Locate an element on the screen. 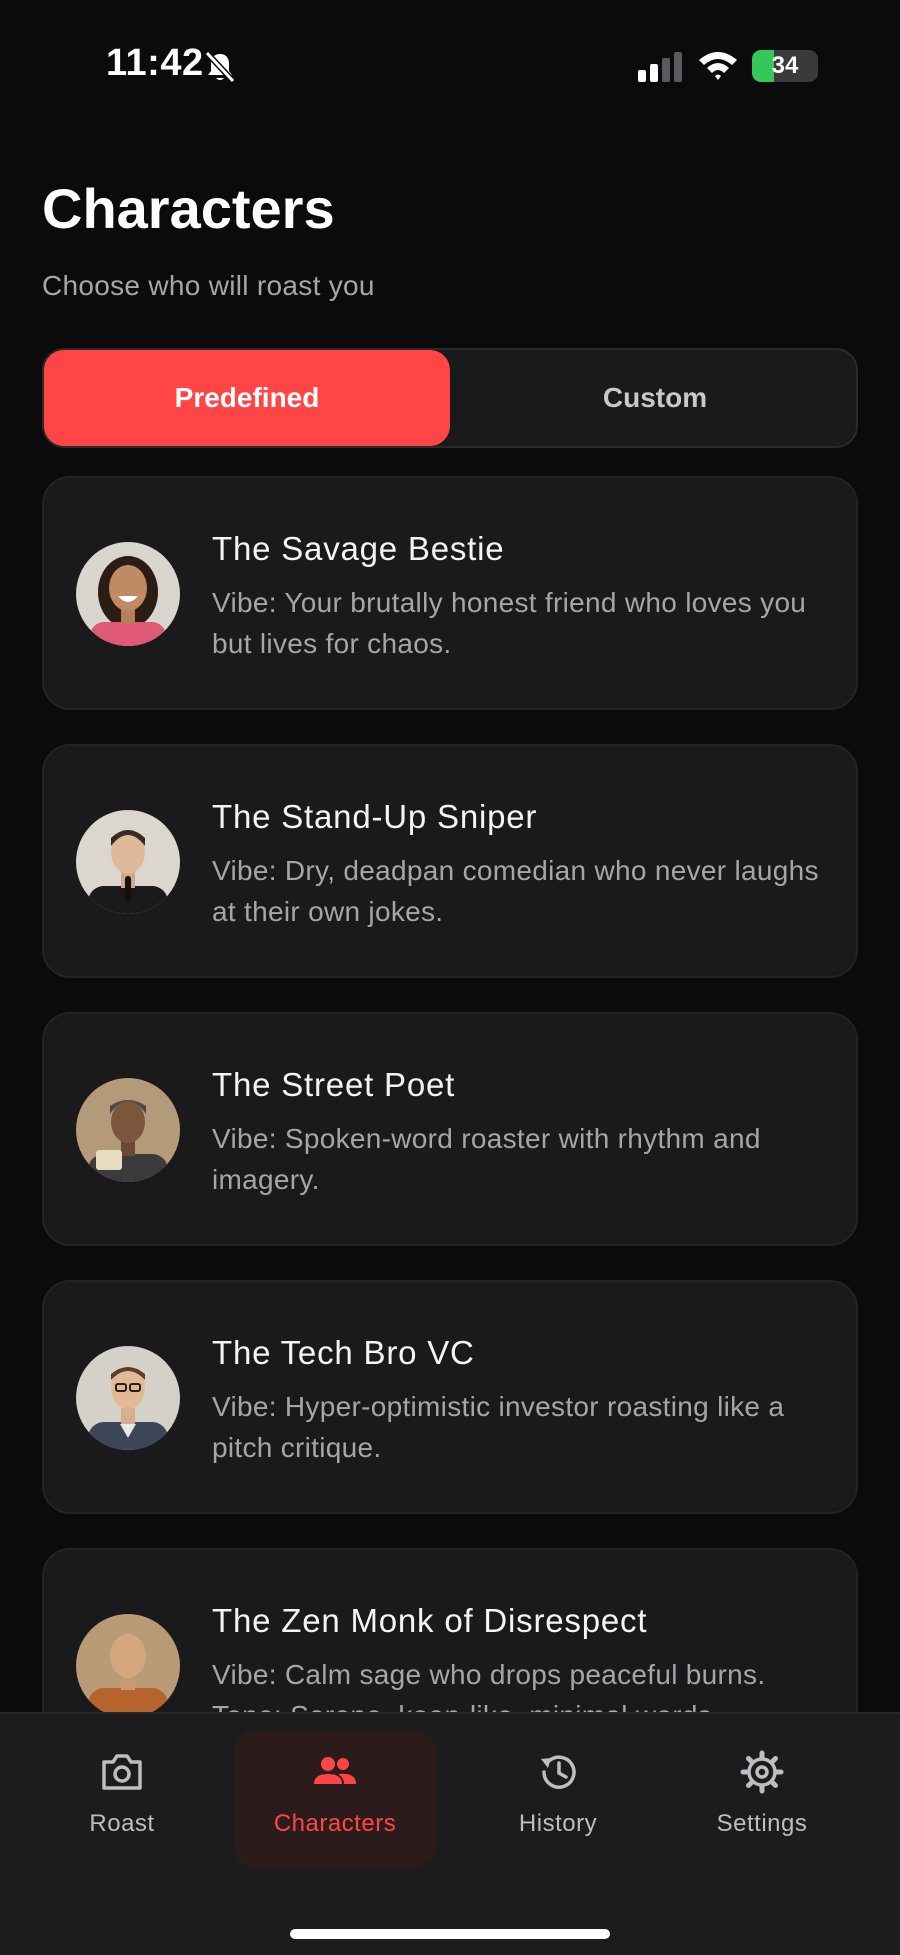 The height and width of the screenshot is (1955, 900). people-icon is located at coordinates (335, 1770).